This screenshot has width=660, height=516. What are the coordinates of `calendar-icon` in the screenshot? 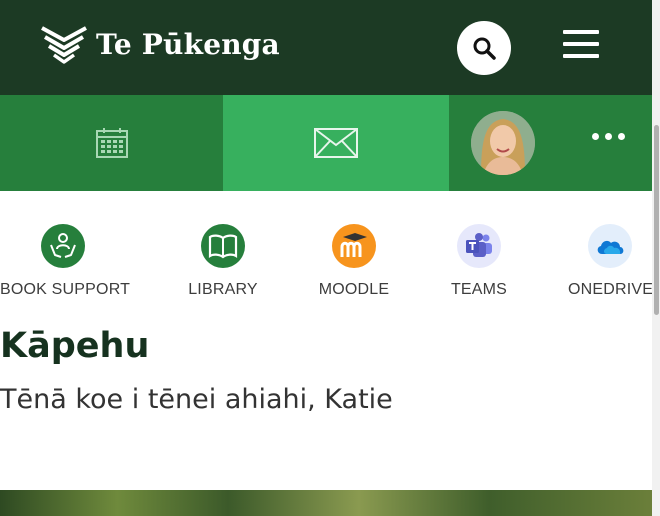 It's located at (111, 143).